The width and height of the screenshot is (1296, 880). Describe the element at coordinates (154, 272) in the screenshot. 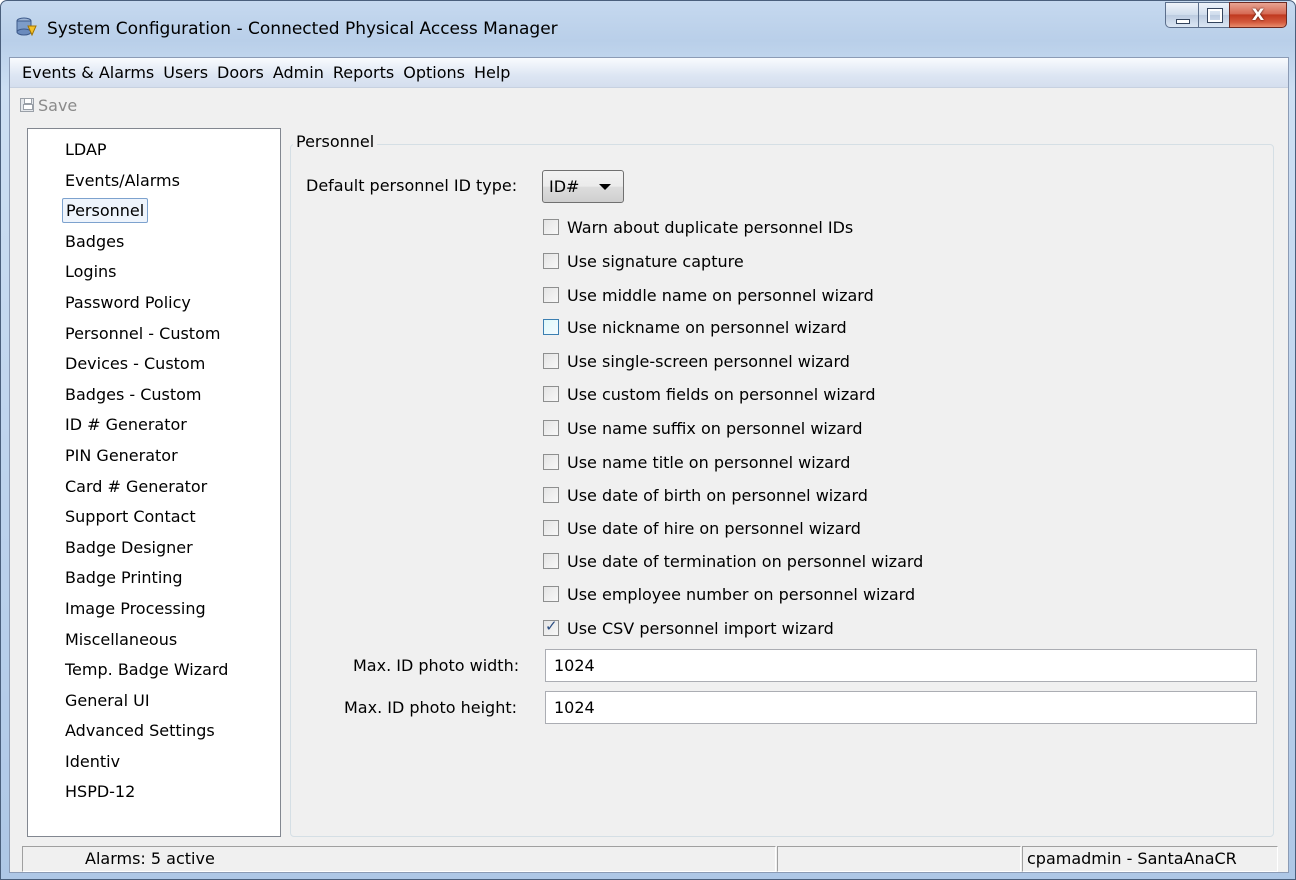

I see `nav-item-logins: Logins` at that location.